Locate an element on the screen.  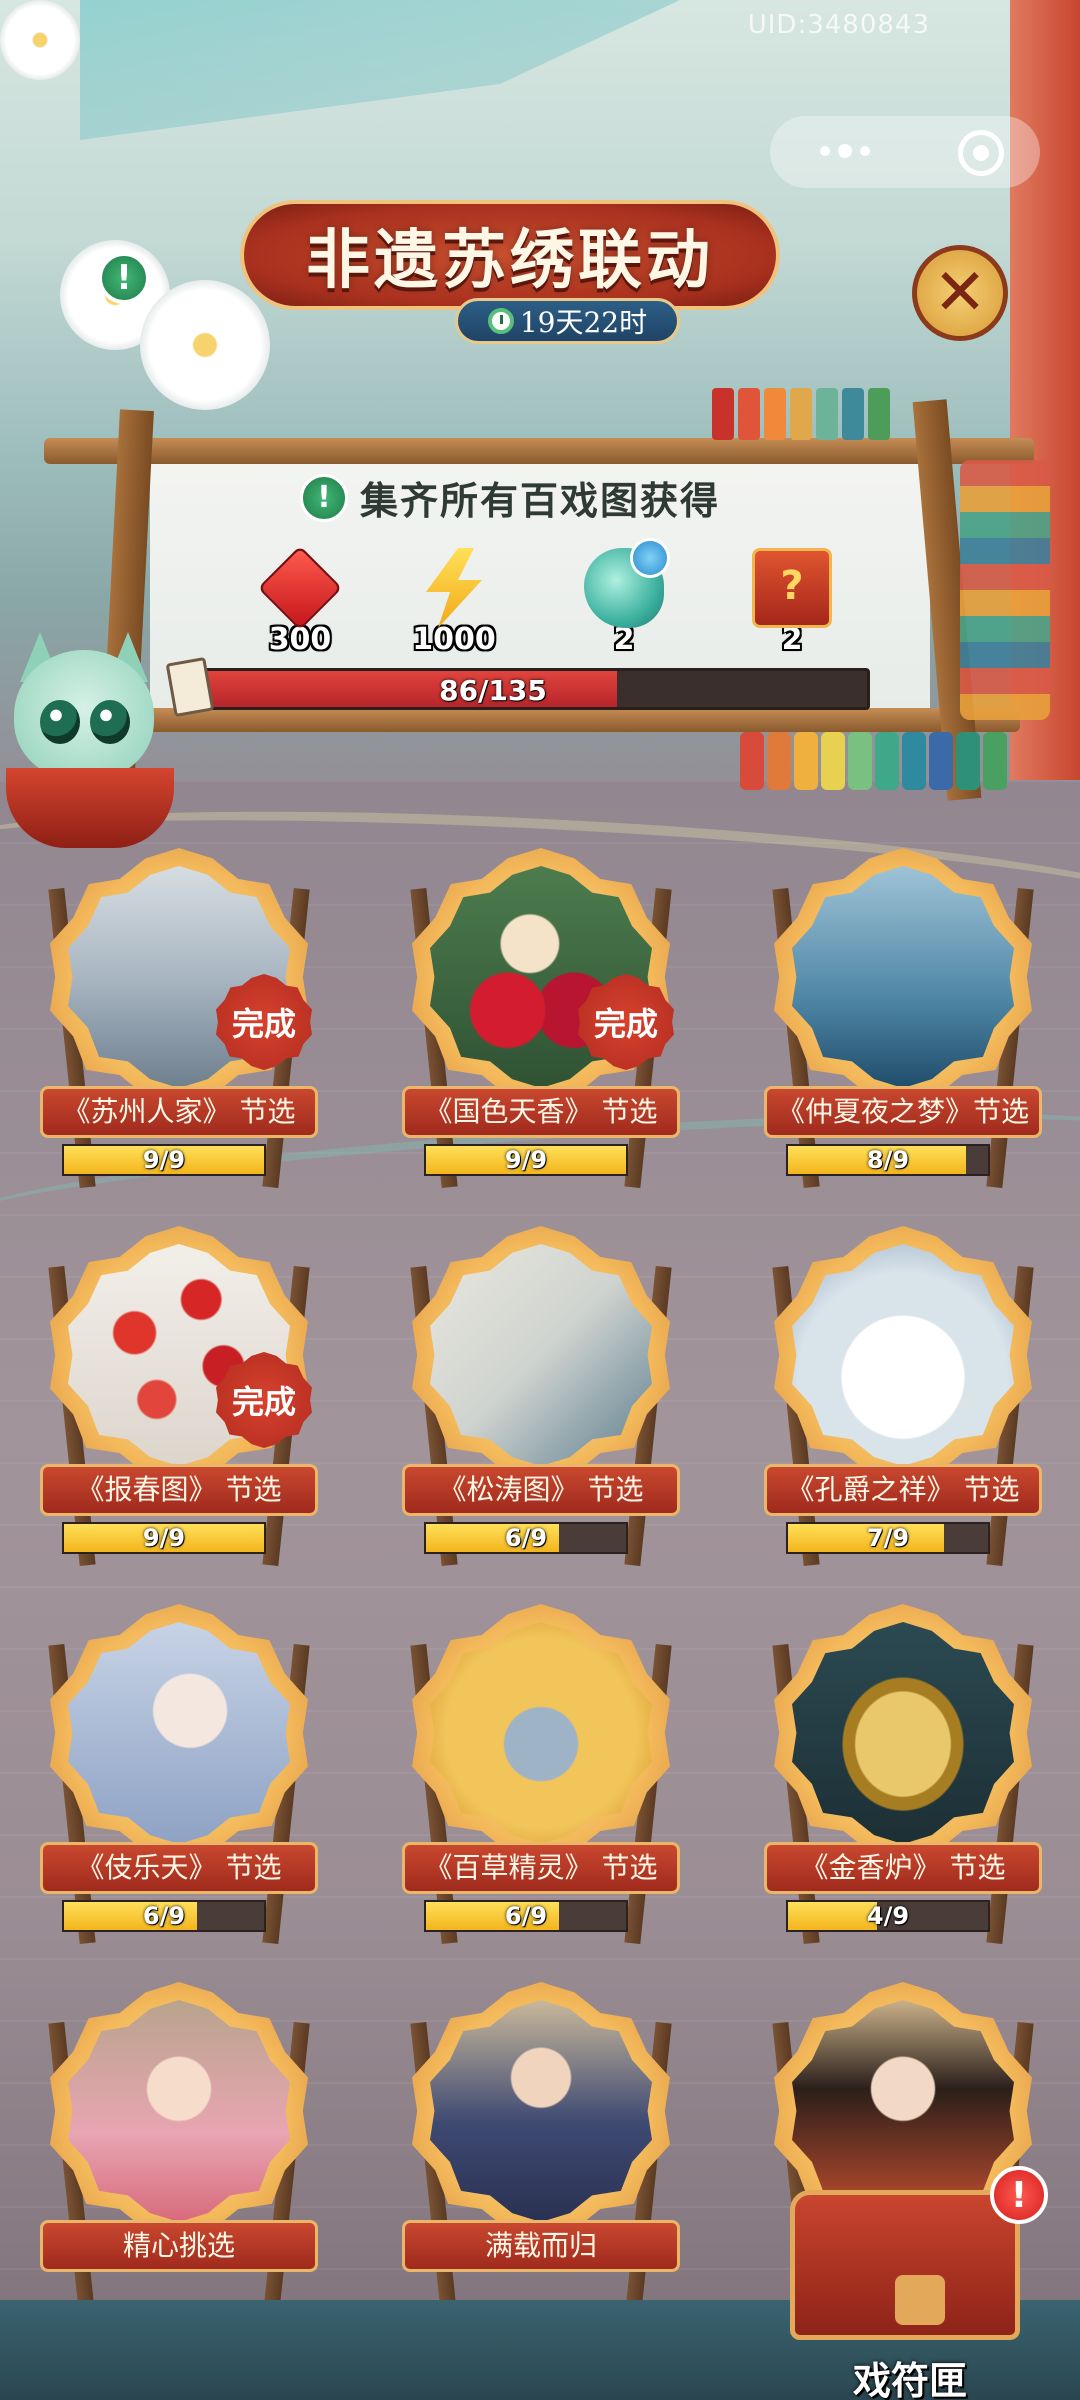
card-progress-bar: 4/9 is located at coordinates (888, 1916).